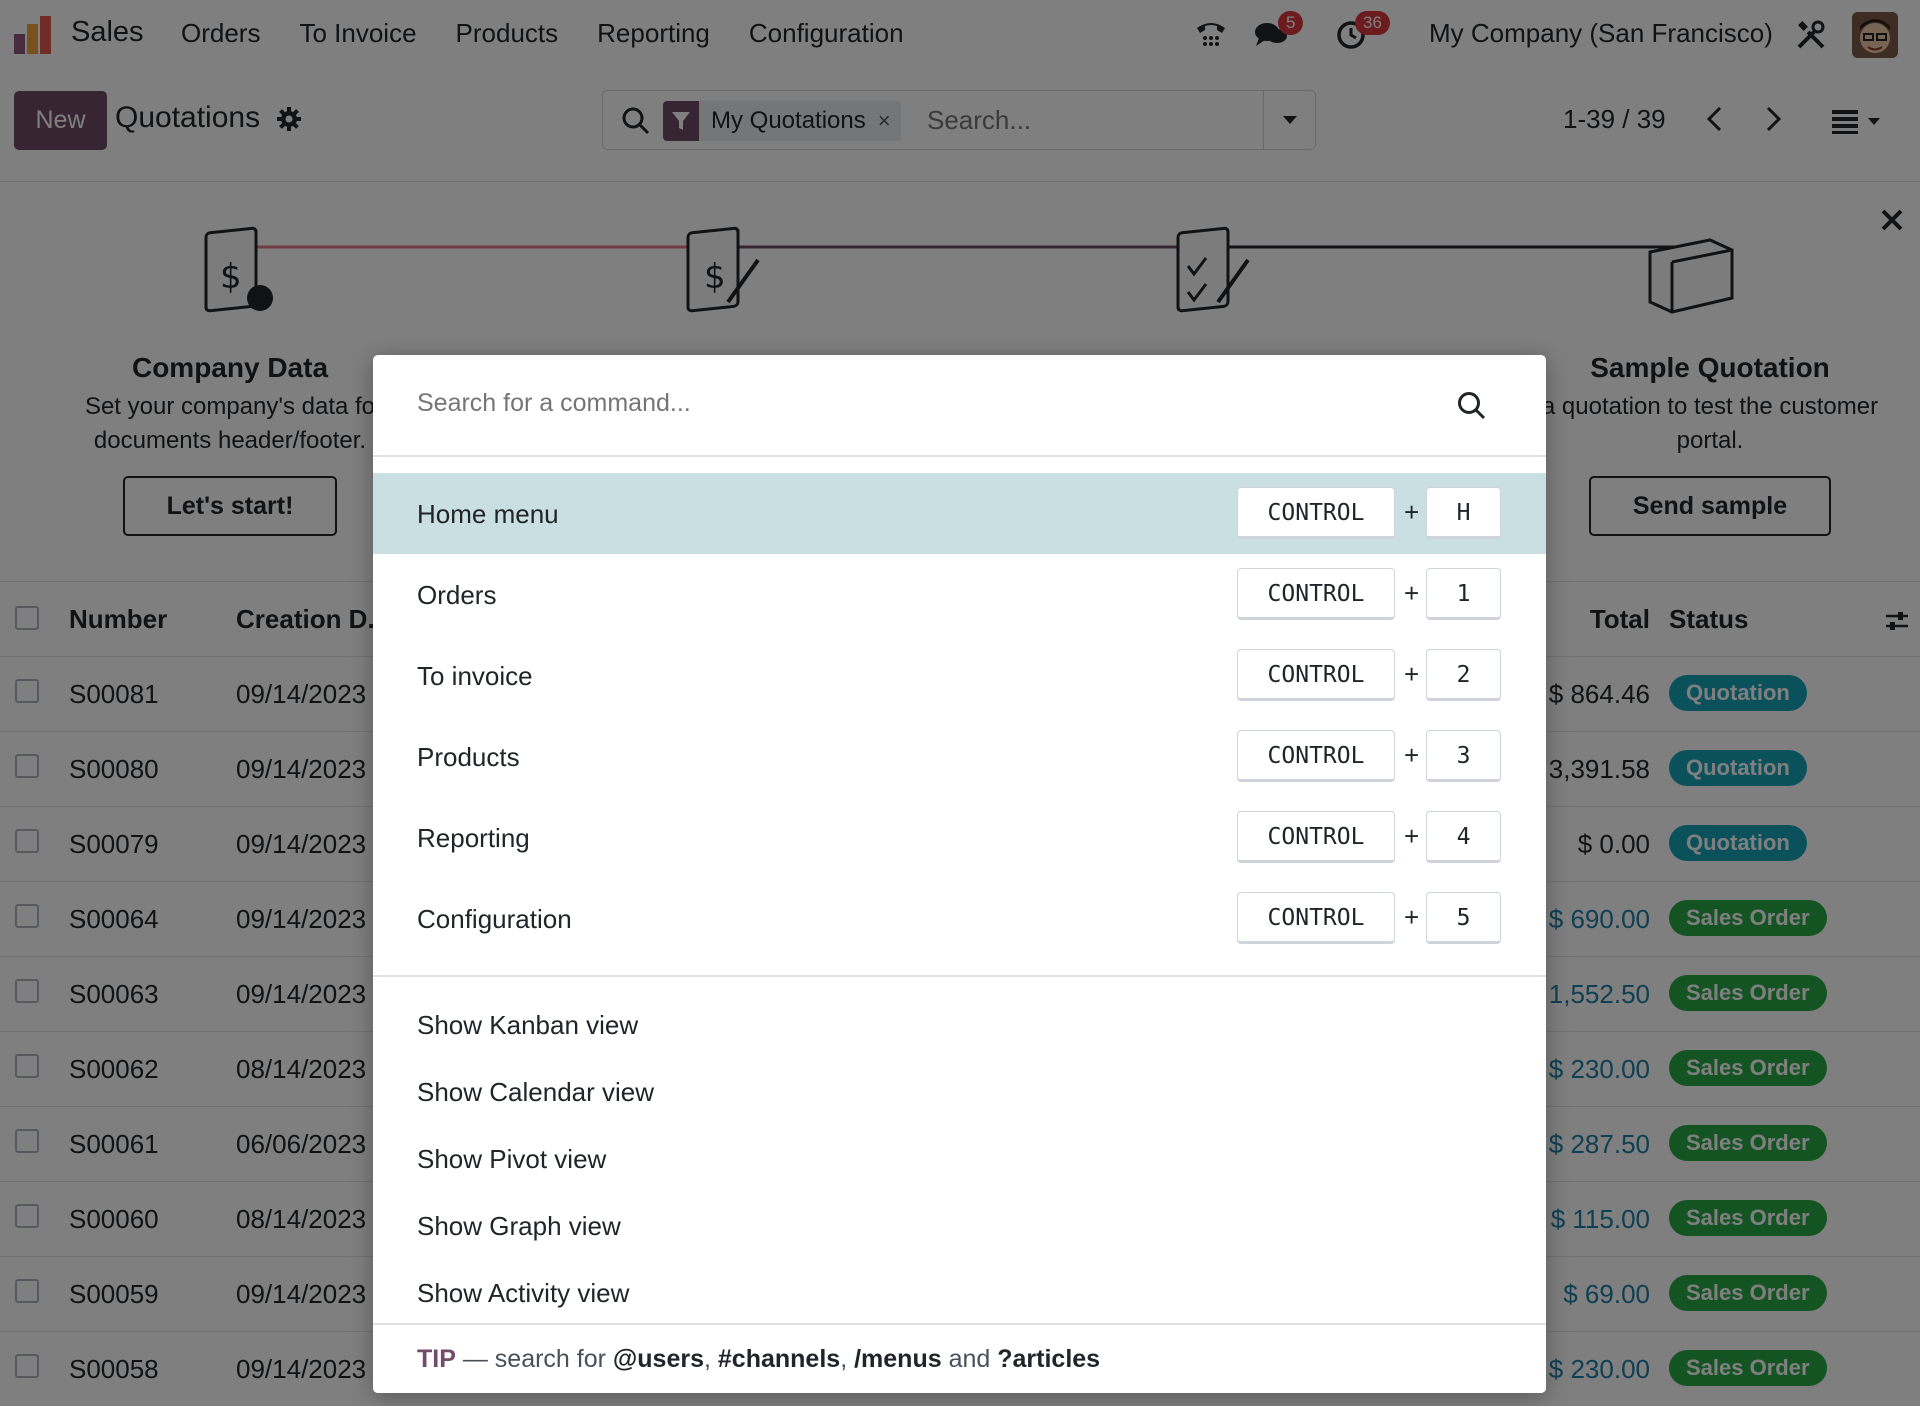  Describe the element at coordinates (959, 675) in the screenshot. I see `command-item: To invoice CONTROL +2` at that location.